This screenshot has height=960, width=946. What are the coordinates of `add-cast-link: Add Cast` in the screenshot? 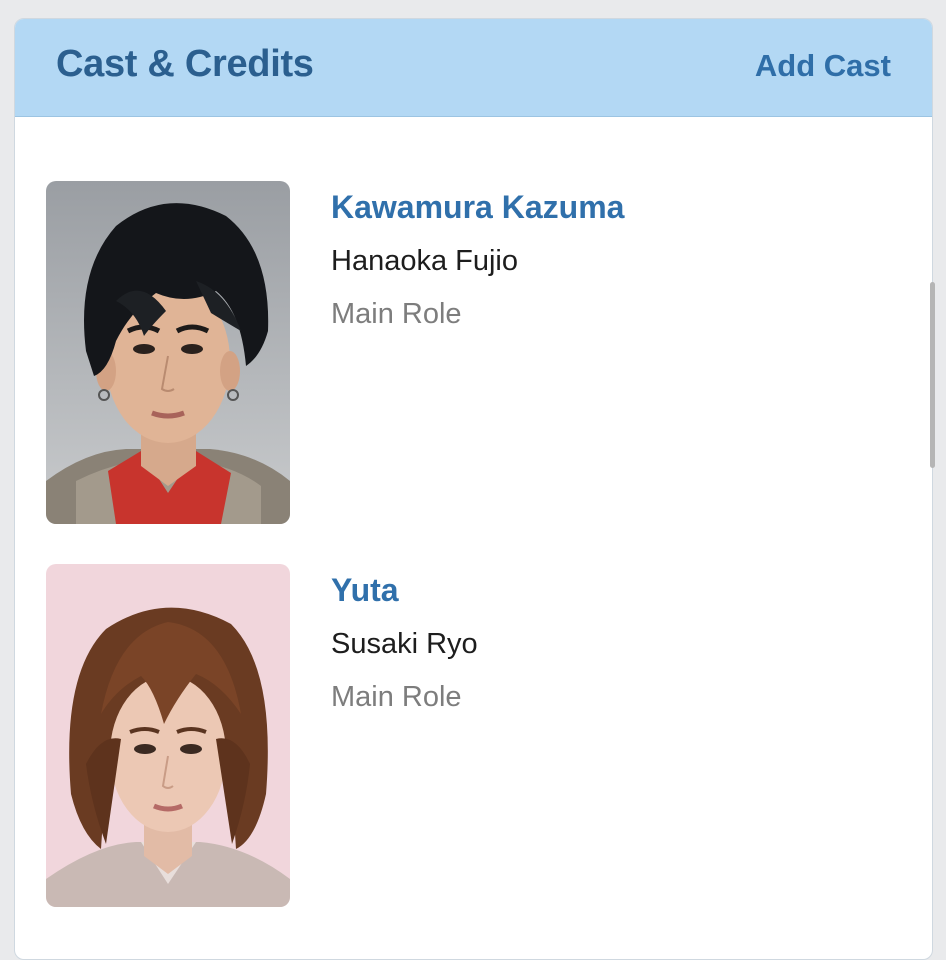 It's located at (823, 66).